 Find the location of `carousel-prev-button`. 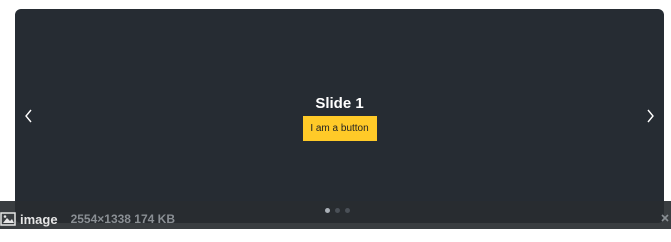

carousel-prev-button is located at coordinates (29, 116).